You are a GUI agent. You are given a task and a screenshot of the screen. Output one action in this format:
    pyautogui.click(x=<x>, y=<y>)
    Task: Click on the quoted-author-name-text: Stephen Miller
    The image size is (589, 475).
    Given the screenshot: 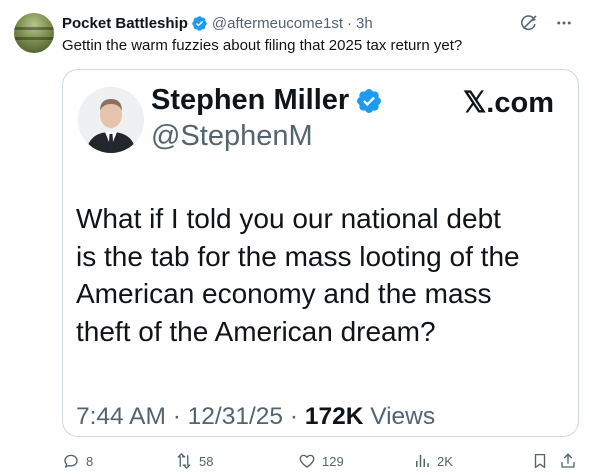 What is the action you would take?
    pyautogui.click(x=250, y=100)
    